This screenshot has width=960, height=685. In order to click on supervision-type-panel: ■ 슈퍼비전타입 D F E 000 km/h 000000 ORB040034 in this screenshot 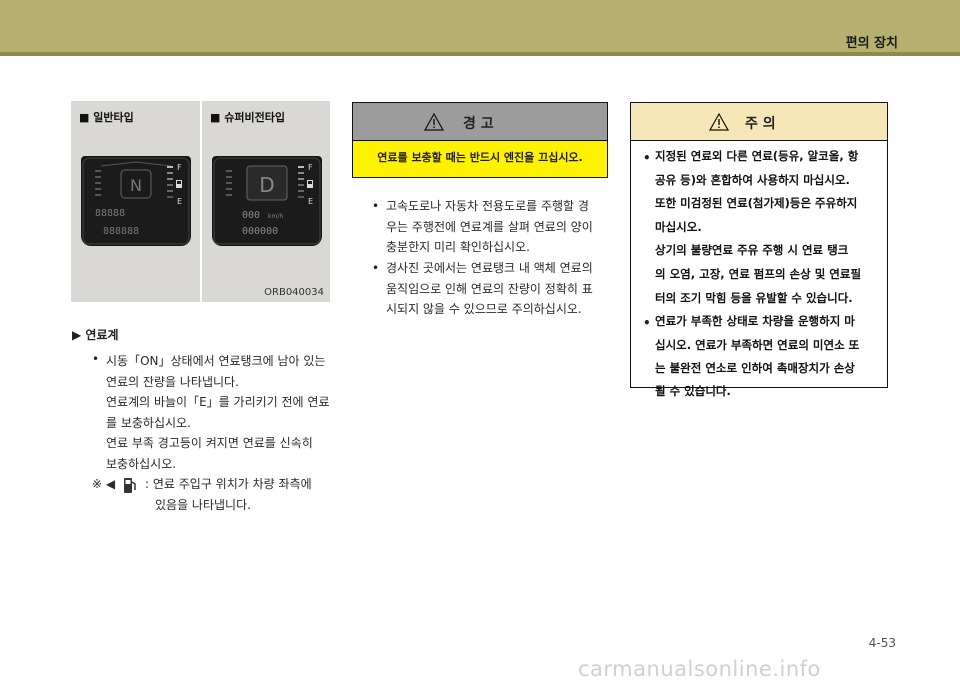, I will do `click(266, 201)`.